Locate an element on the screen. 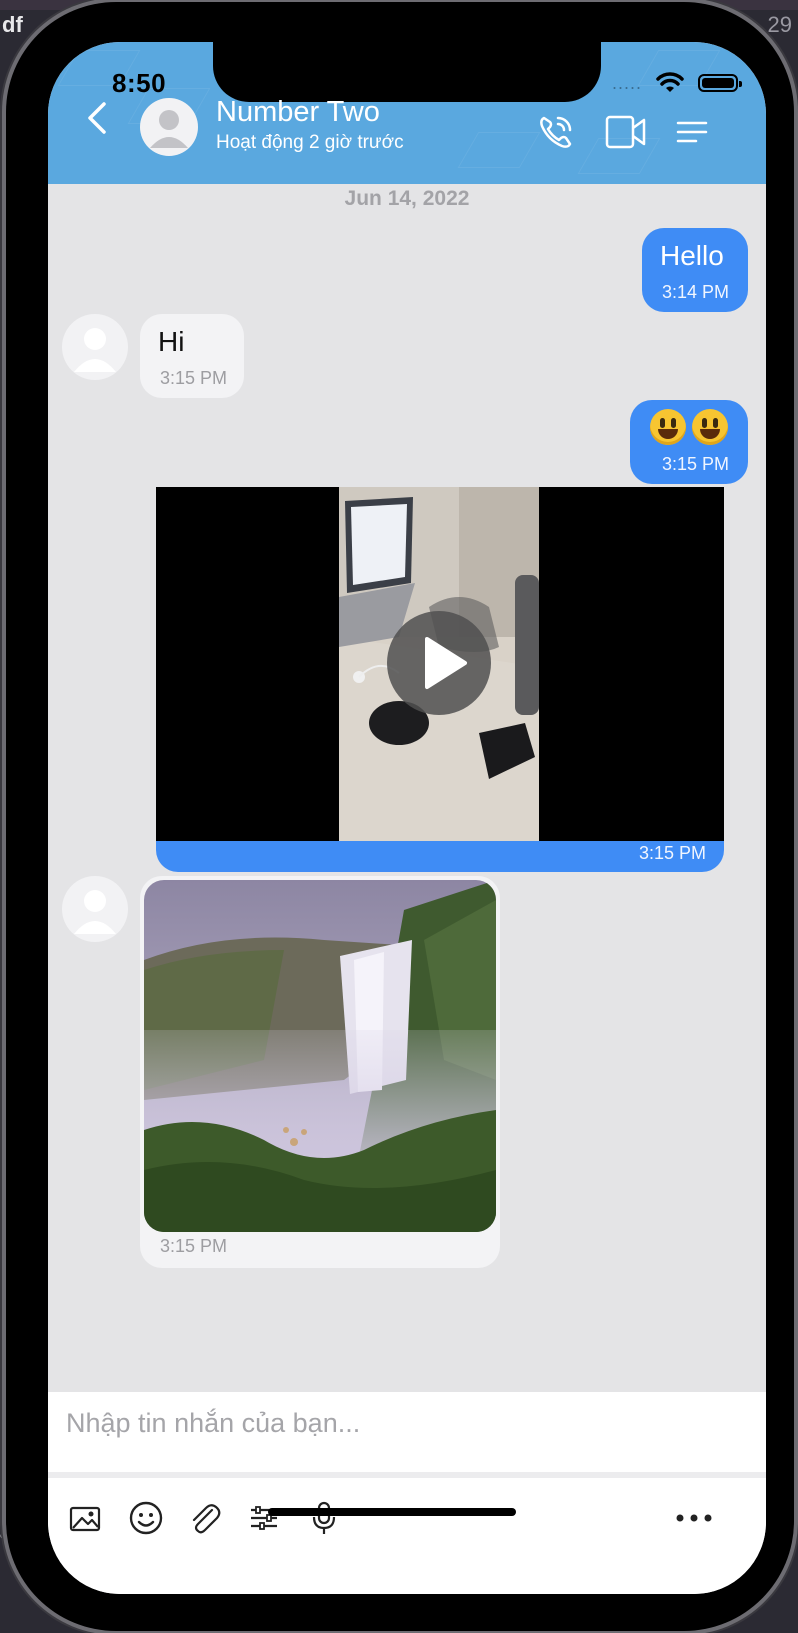 This screenshot has width=798, height=1633. message-bubble-incoming: Hi 3:15 PM is located at coordinates (192, 356).